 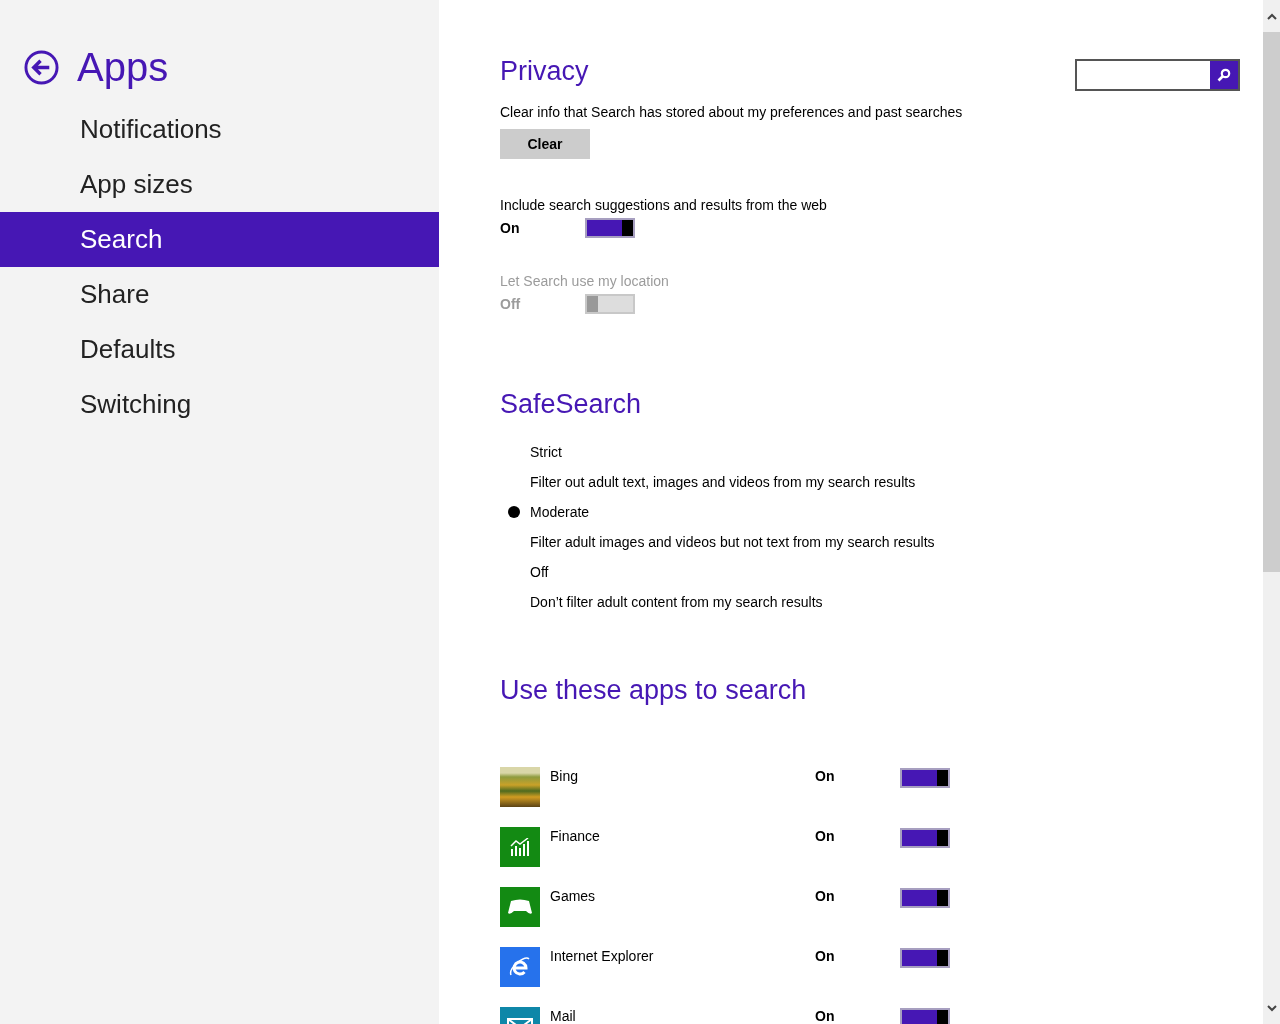 What do you see at coordinates (896, 512) in the screenshot?
I see `radio-option: Moderate` at bounding box center [896, 512].